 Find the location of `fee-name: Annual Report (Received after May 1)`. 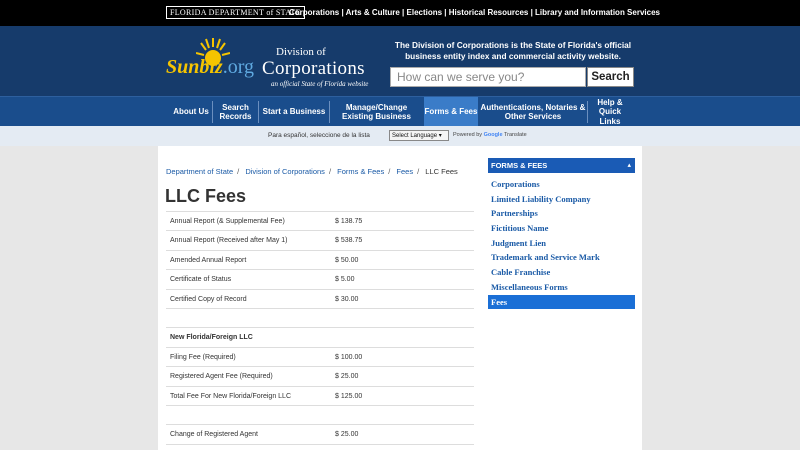

fee-name: Annual Report (Received after May 1) is located at coordinates (229, 241).